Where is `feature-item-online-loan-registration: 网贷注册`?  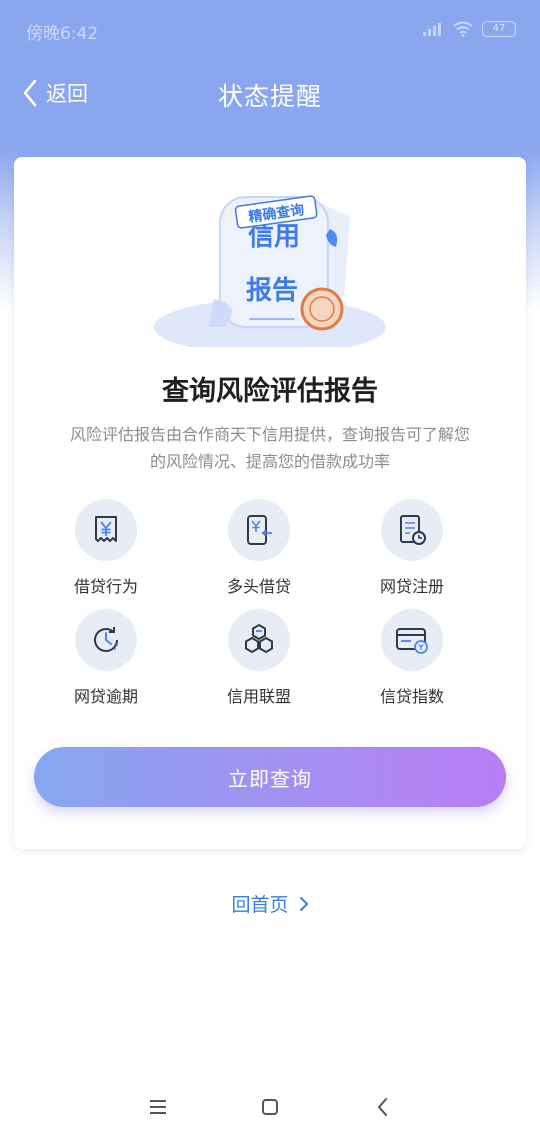 feature-item-online-loan-registration: 网贷注册 is located at coordinates (412, 548).